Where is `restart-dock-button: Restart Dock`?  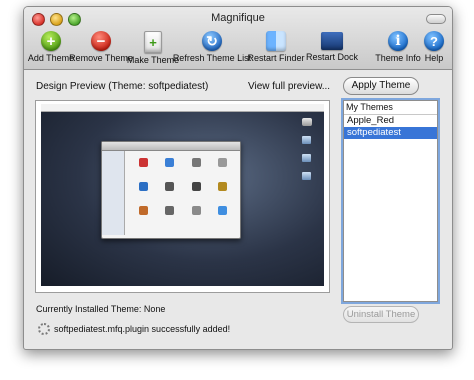 restart-dock-button: Restart Dock is located at coordinates (332, 49).